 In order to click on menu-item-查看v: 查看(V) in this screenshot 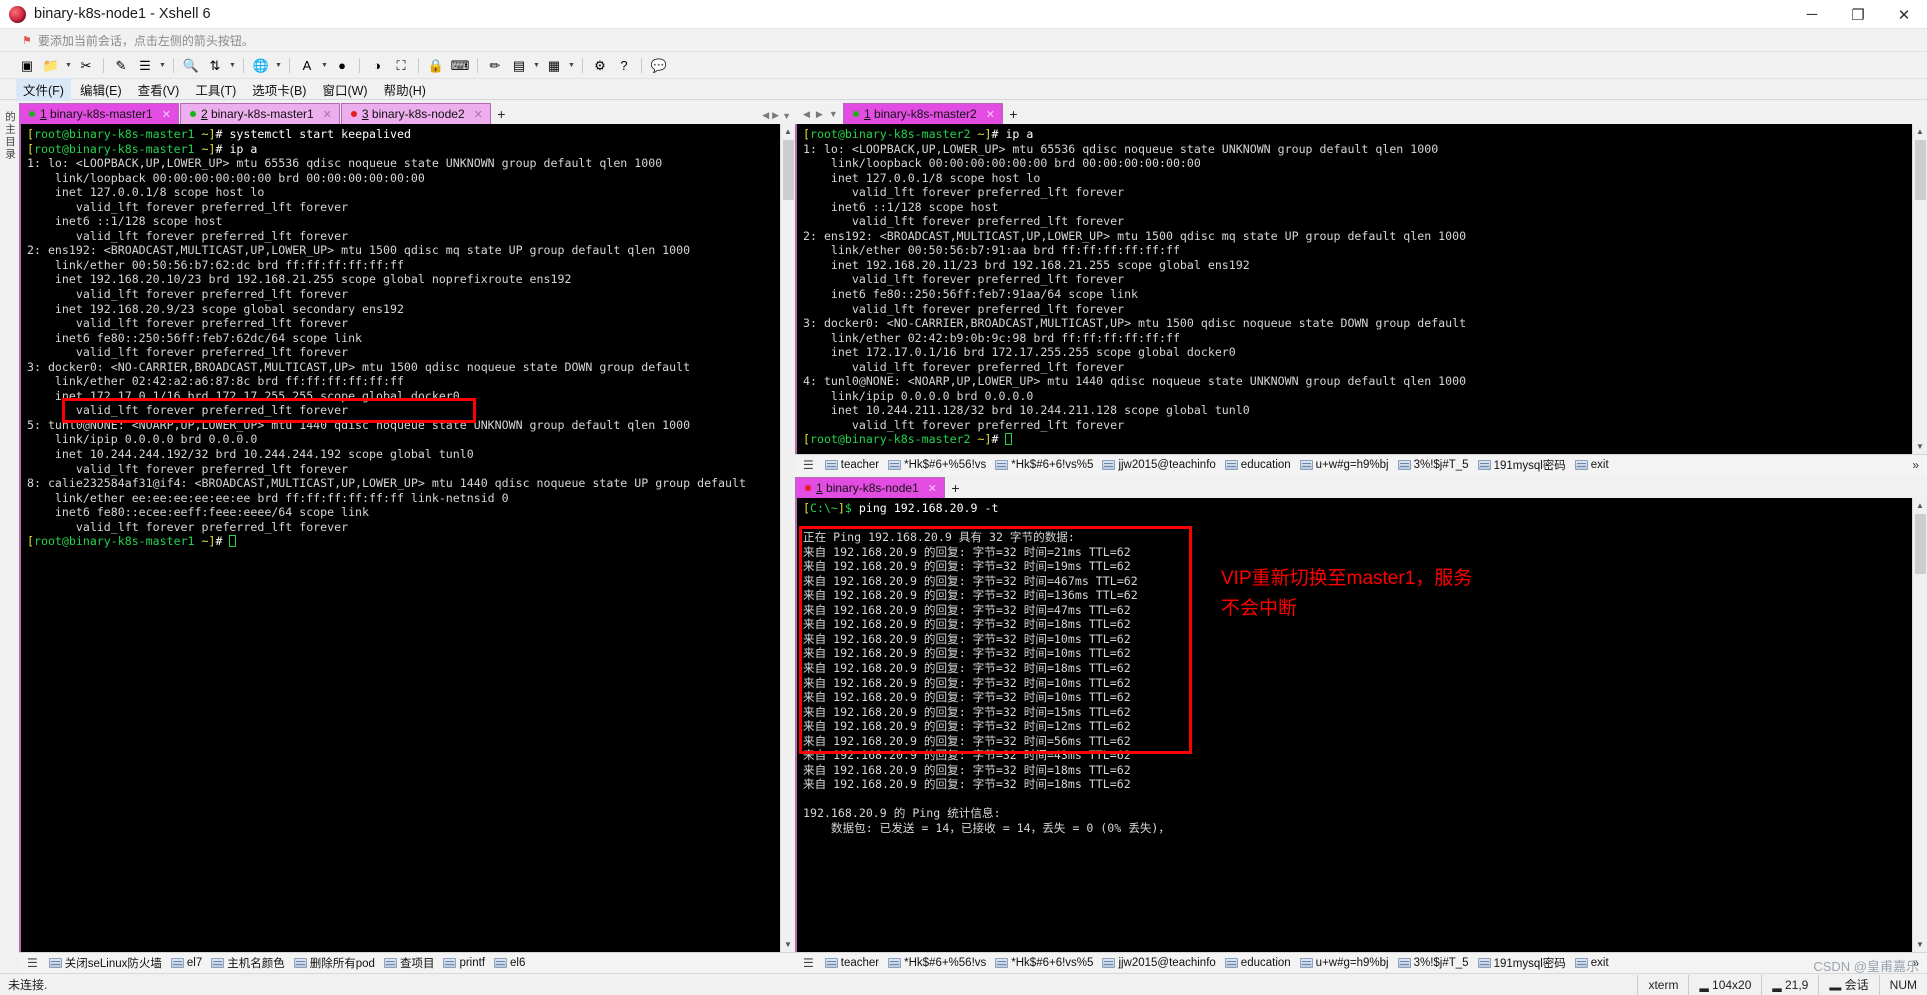, I will do `click(159, 89)`.